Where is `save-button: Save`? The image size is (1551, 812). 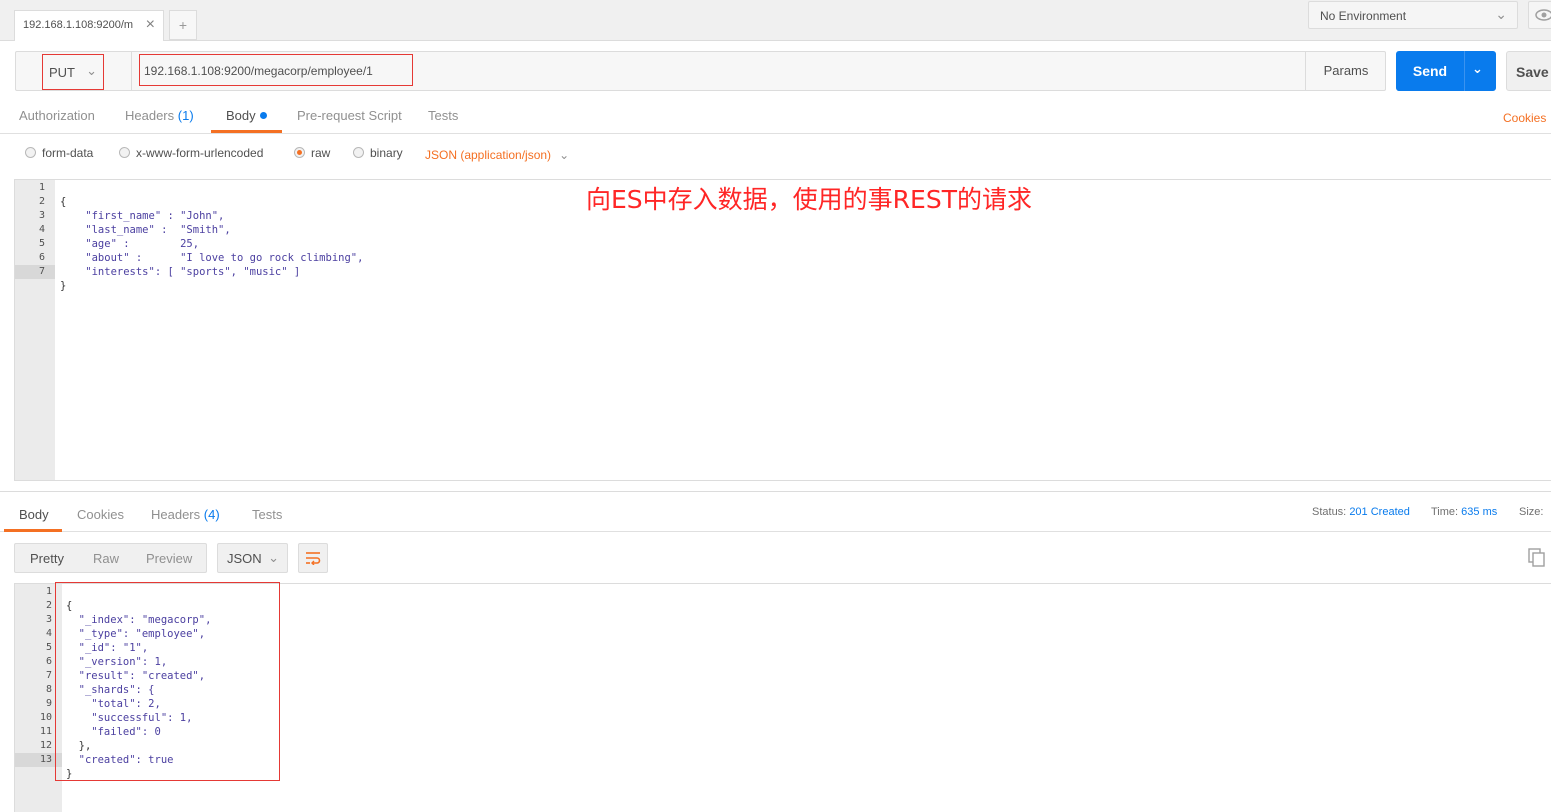 save-button: Save is located at coordinates (1528, 71).